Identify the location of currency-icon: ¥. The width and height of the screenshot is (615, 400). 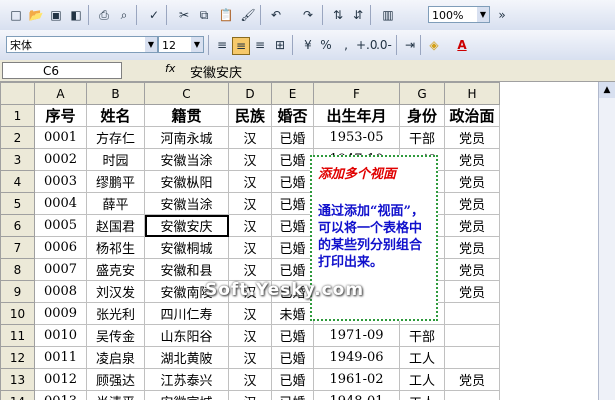
(308, 45).